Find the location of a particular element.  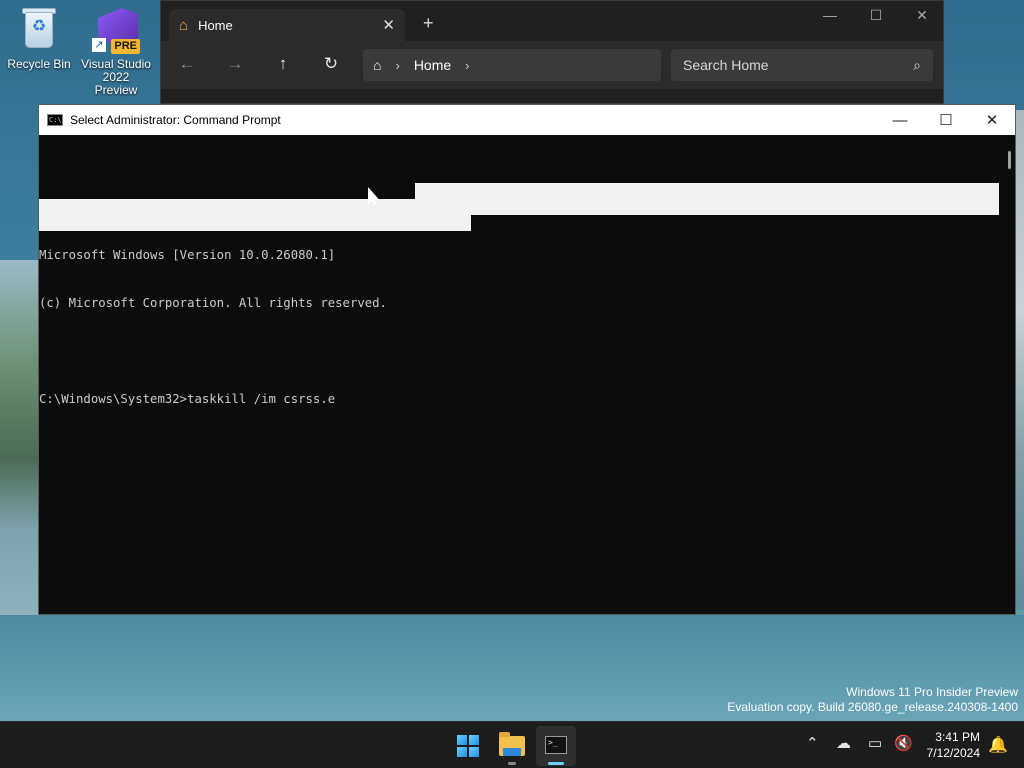

search-placeholder: Search Home is located at coordinates (726, 65).